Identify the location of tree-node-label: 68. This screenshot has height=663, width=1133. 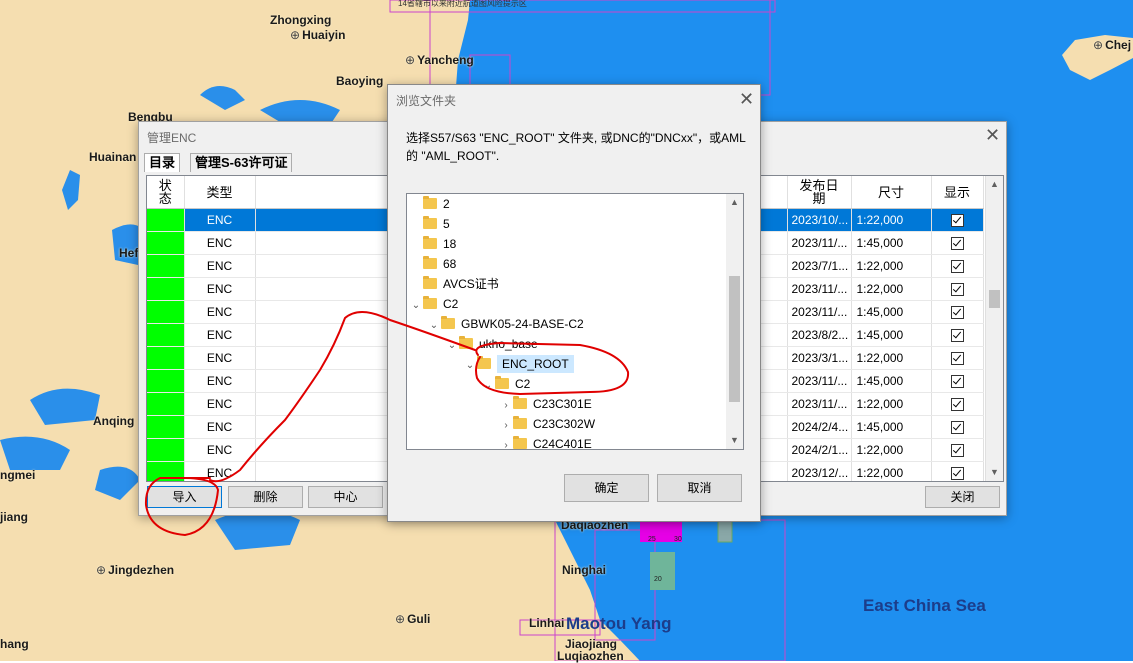
(450, 264).